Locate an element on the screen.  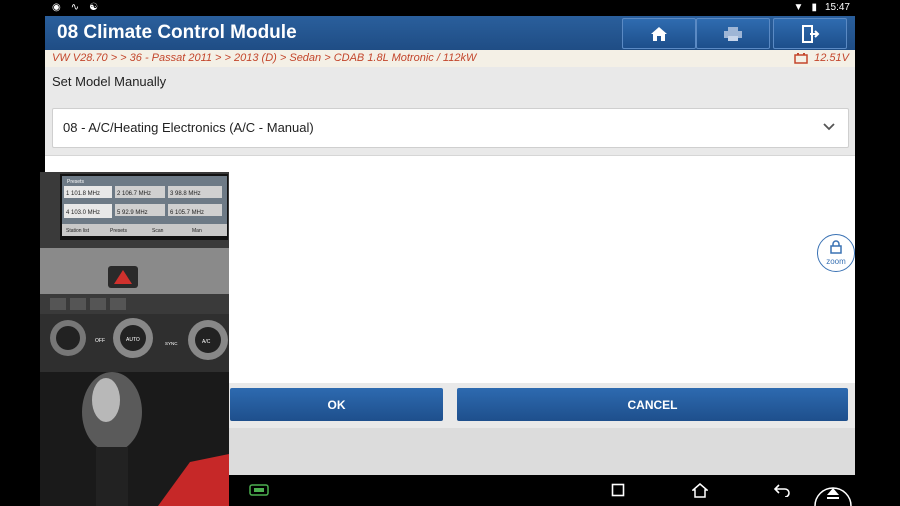
preset-2: 2 106.7 MHz is located at coordinates (134, 194).